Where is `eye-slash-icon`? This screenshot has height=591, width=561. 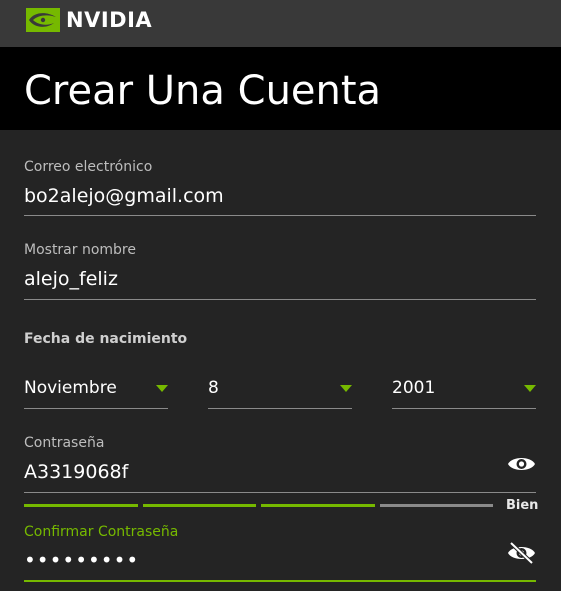 eye-slash-icon is located at coordinates (521, 553).